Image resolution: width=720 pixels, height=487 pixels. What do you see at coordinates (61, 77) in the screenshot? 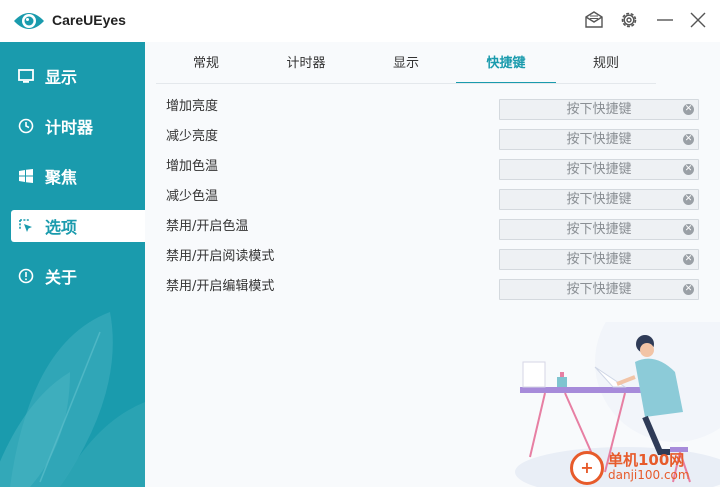
I see `sidebar-item-label: 显示` at bounding box center [61, 77].